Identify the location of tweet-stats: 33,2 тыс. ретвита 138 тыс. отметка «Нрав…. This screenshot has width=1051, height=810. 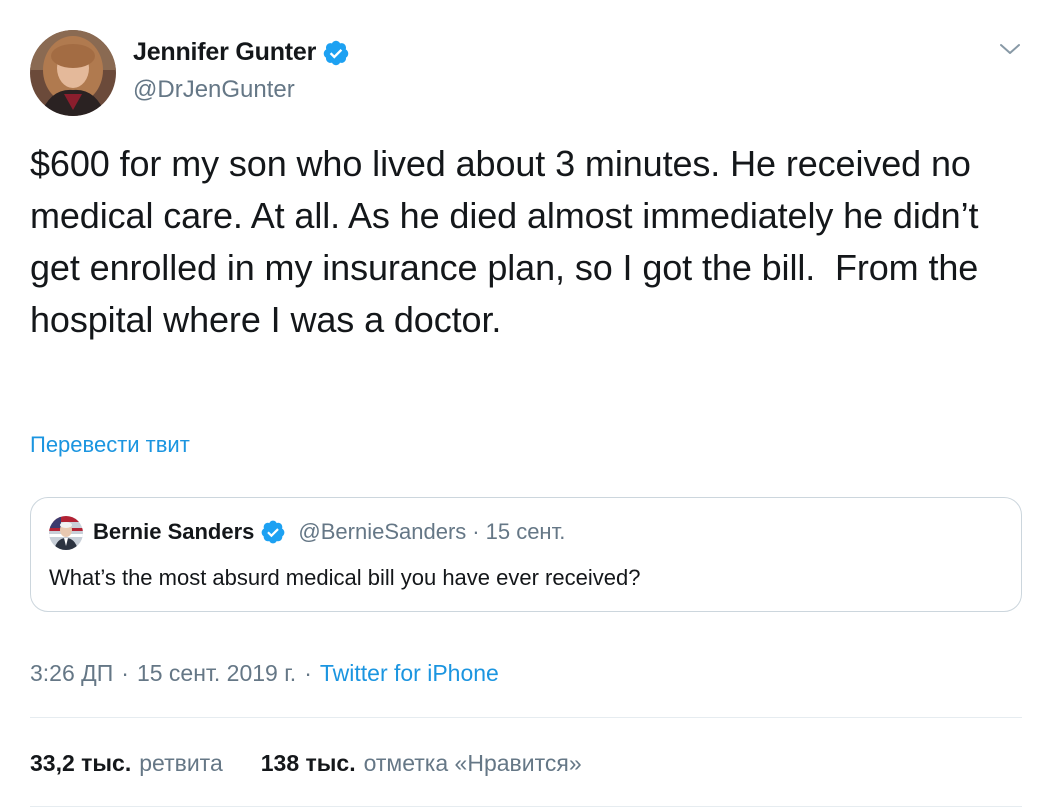
(306, 763).